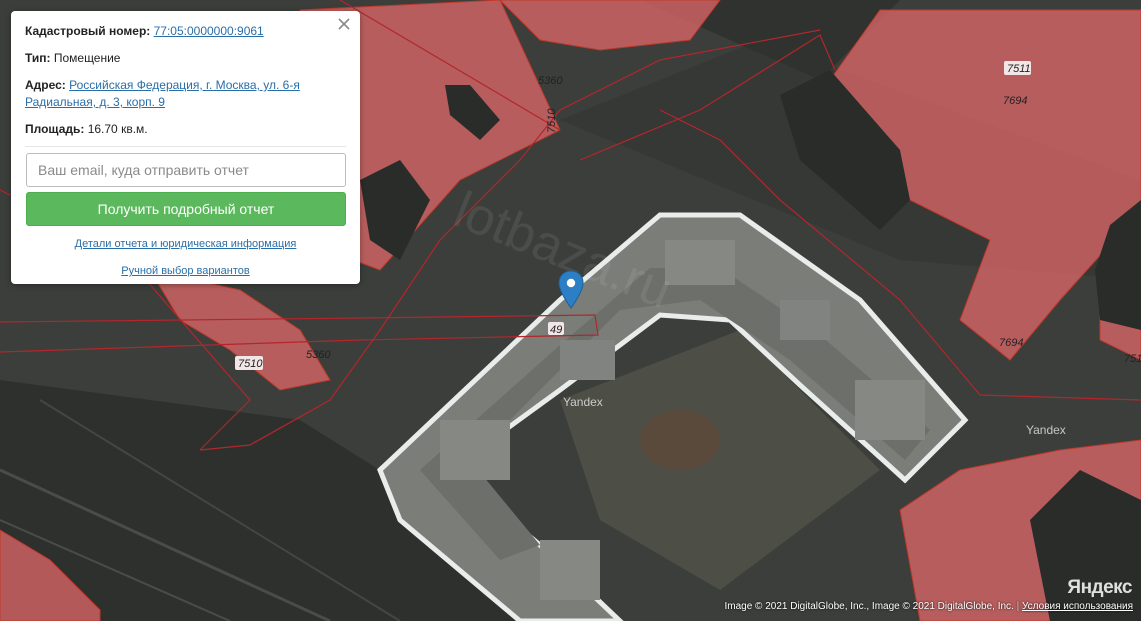 Image resolution: width=1141 pixels, height=621 pixels. What do you see at coordinates (1019, 69) in the screenshot?
I see `plot-label: 7511` at bounding box center [1019, 69].